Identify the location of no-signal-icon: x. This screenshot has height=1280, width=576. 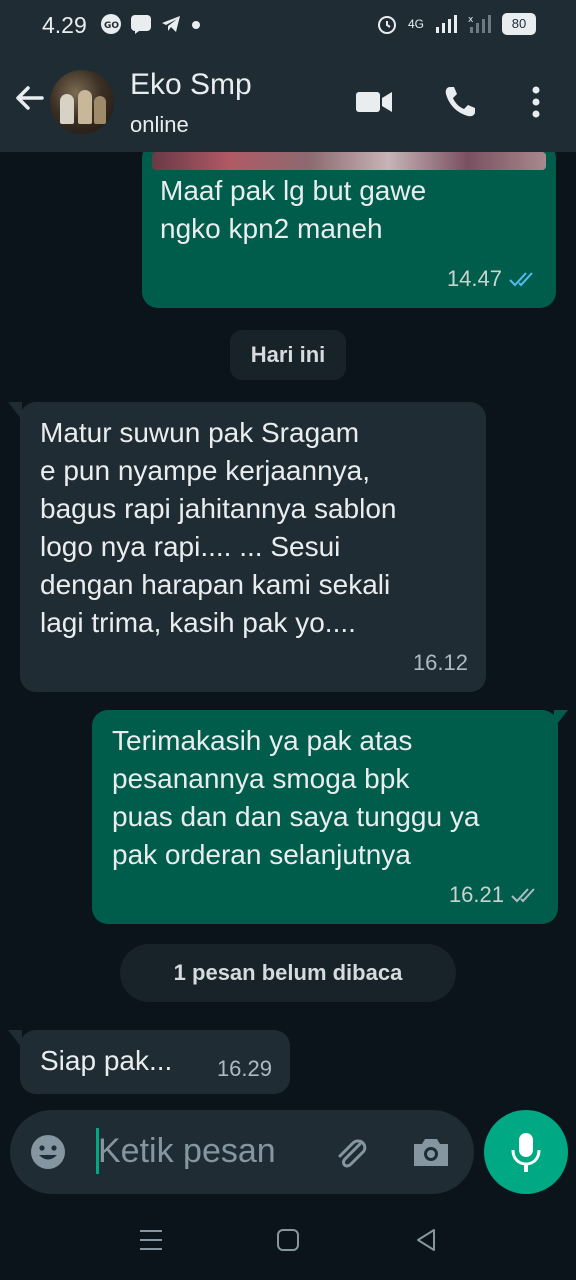
(479, 24).